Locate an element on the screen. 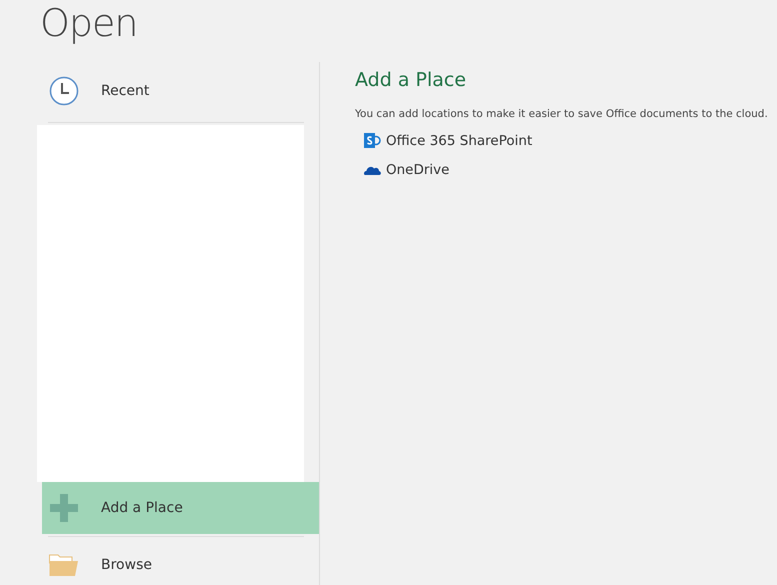 This screenshot has height=585, width=777. place-option: OneDrive is located at coordinates (402, 169).